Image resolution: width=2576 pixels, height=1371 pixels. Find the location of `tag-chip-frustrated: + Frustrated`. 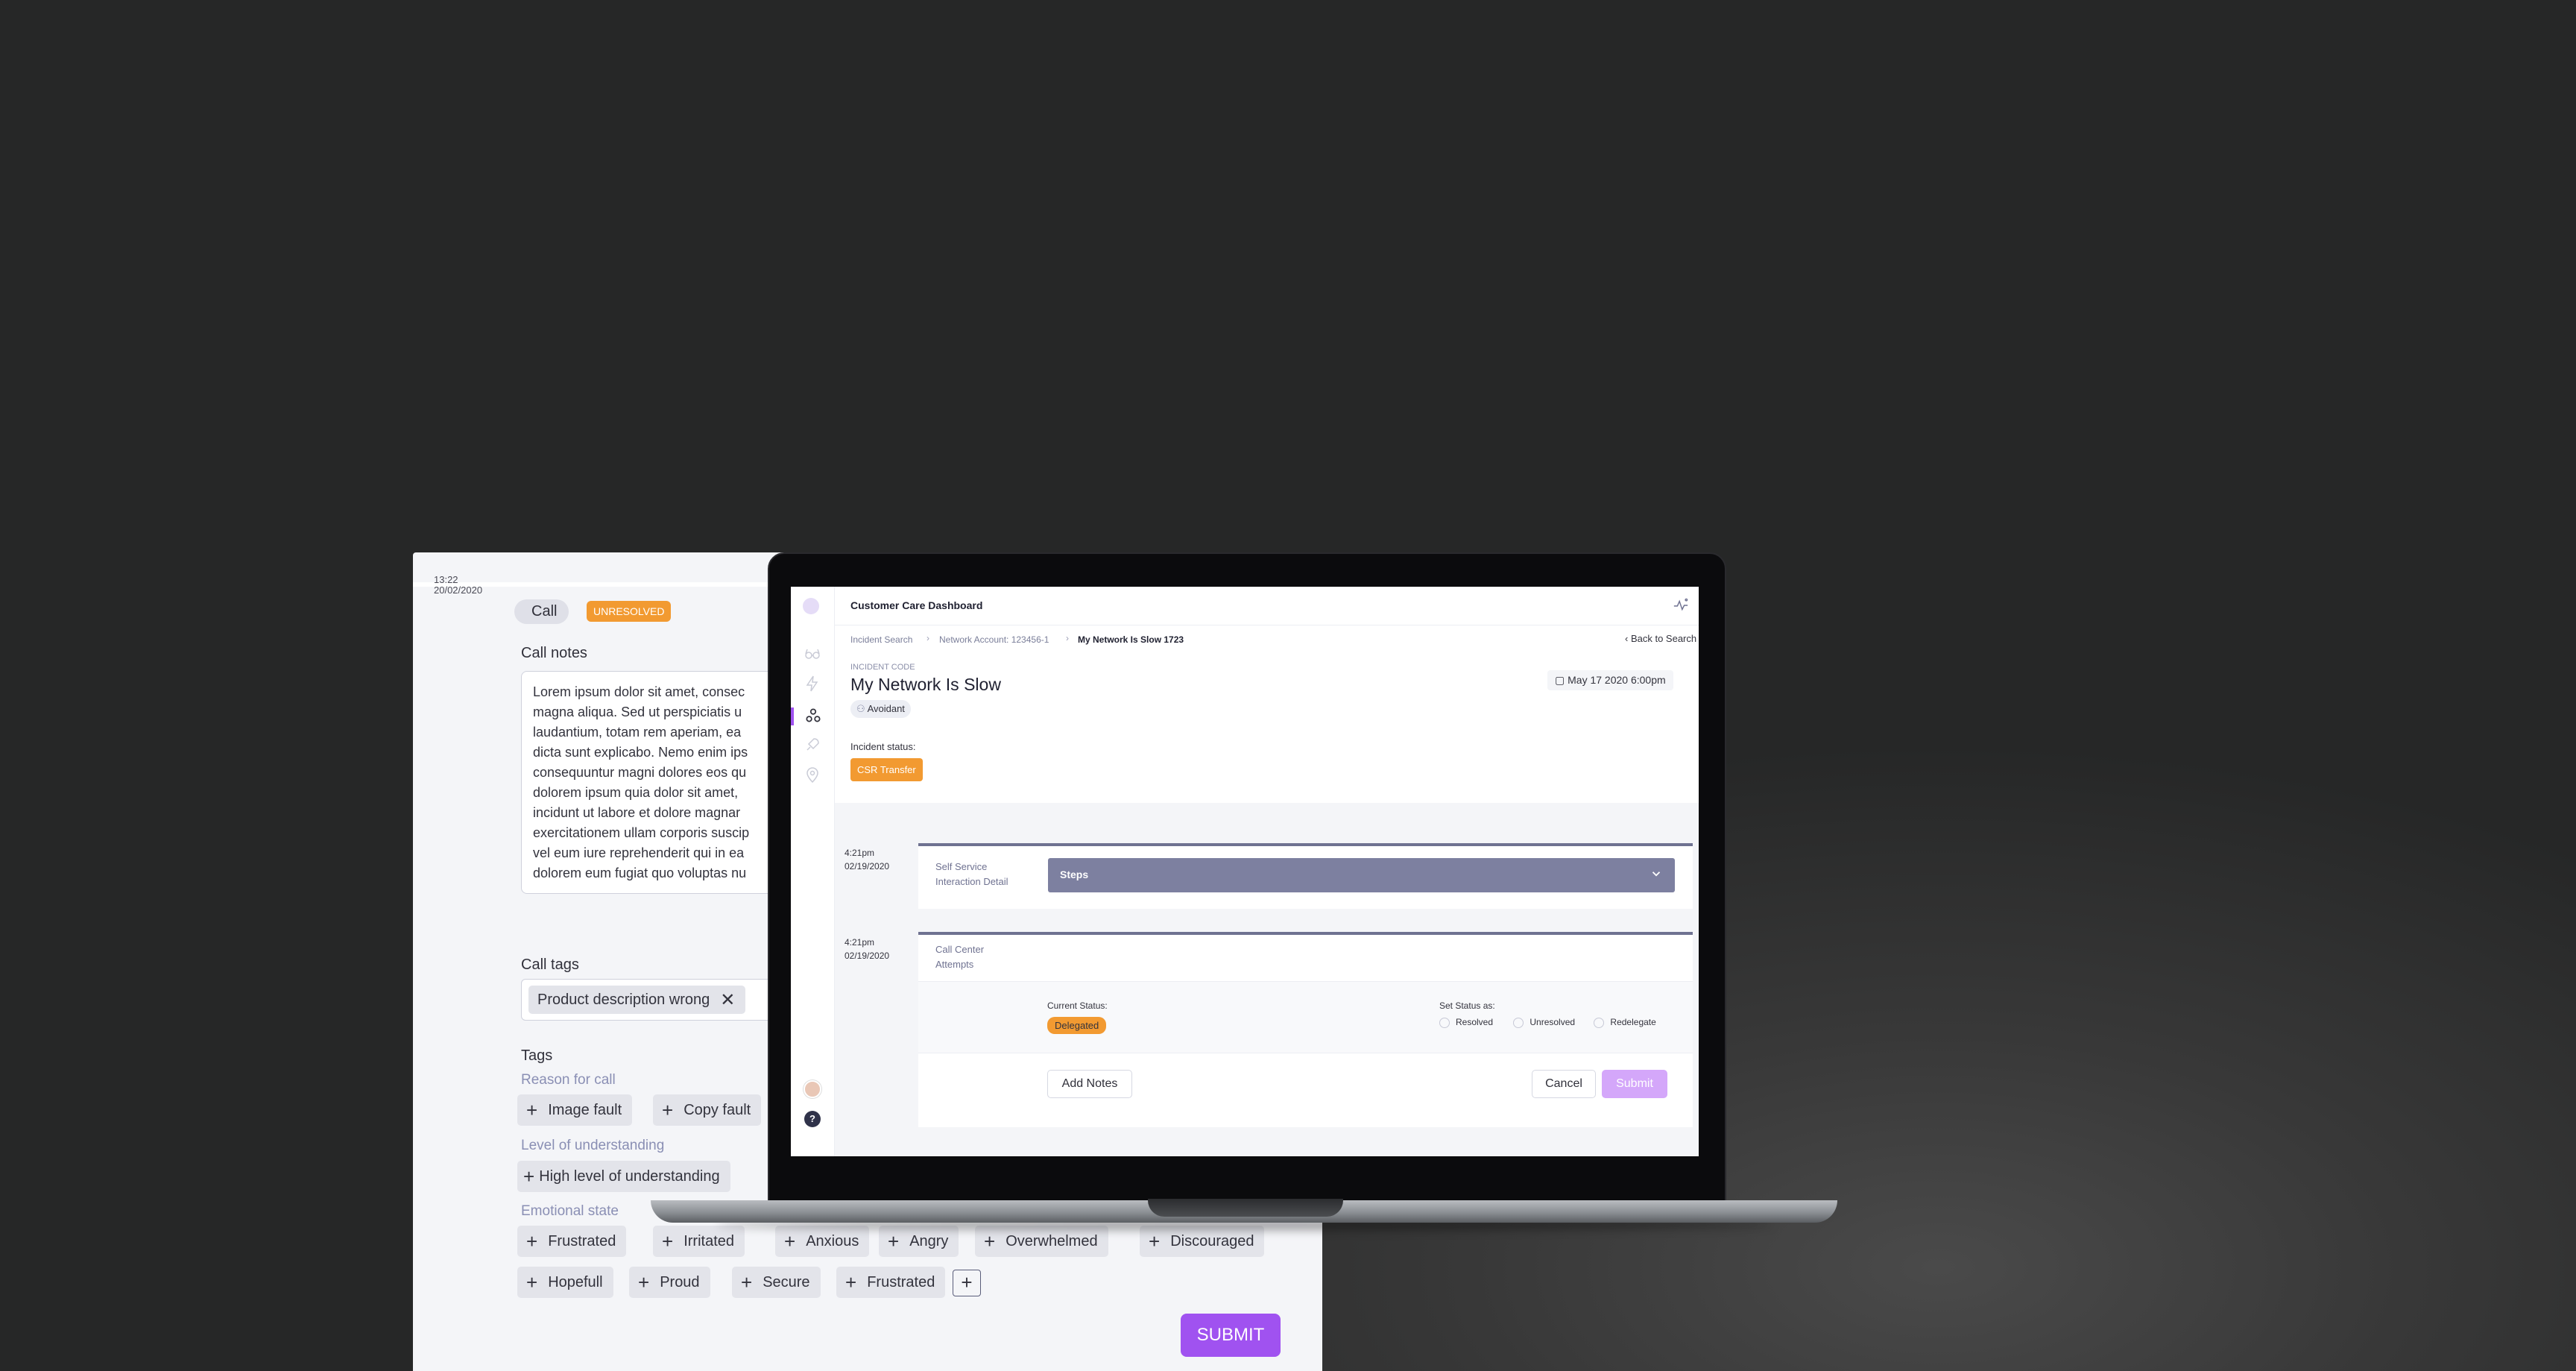

tag-chip-frustrated: + Frustrated is located at coordinates (572, 1241).